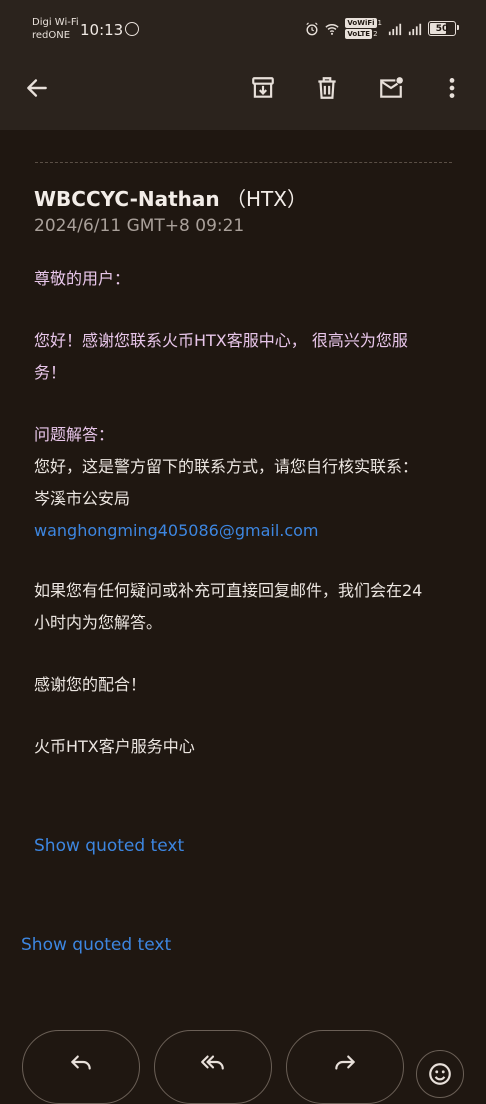 This screenshot has width=486, height=1104. I want to click on emoji-icon, so click(440, 1074).